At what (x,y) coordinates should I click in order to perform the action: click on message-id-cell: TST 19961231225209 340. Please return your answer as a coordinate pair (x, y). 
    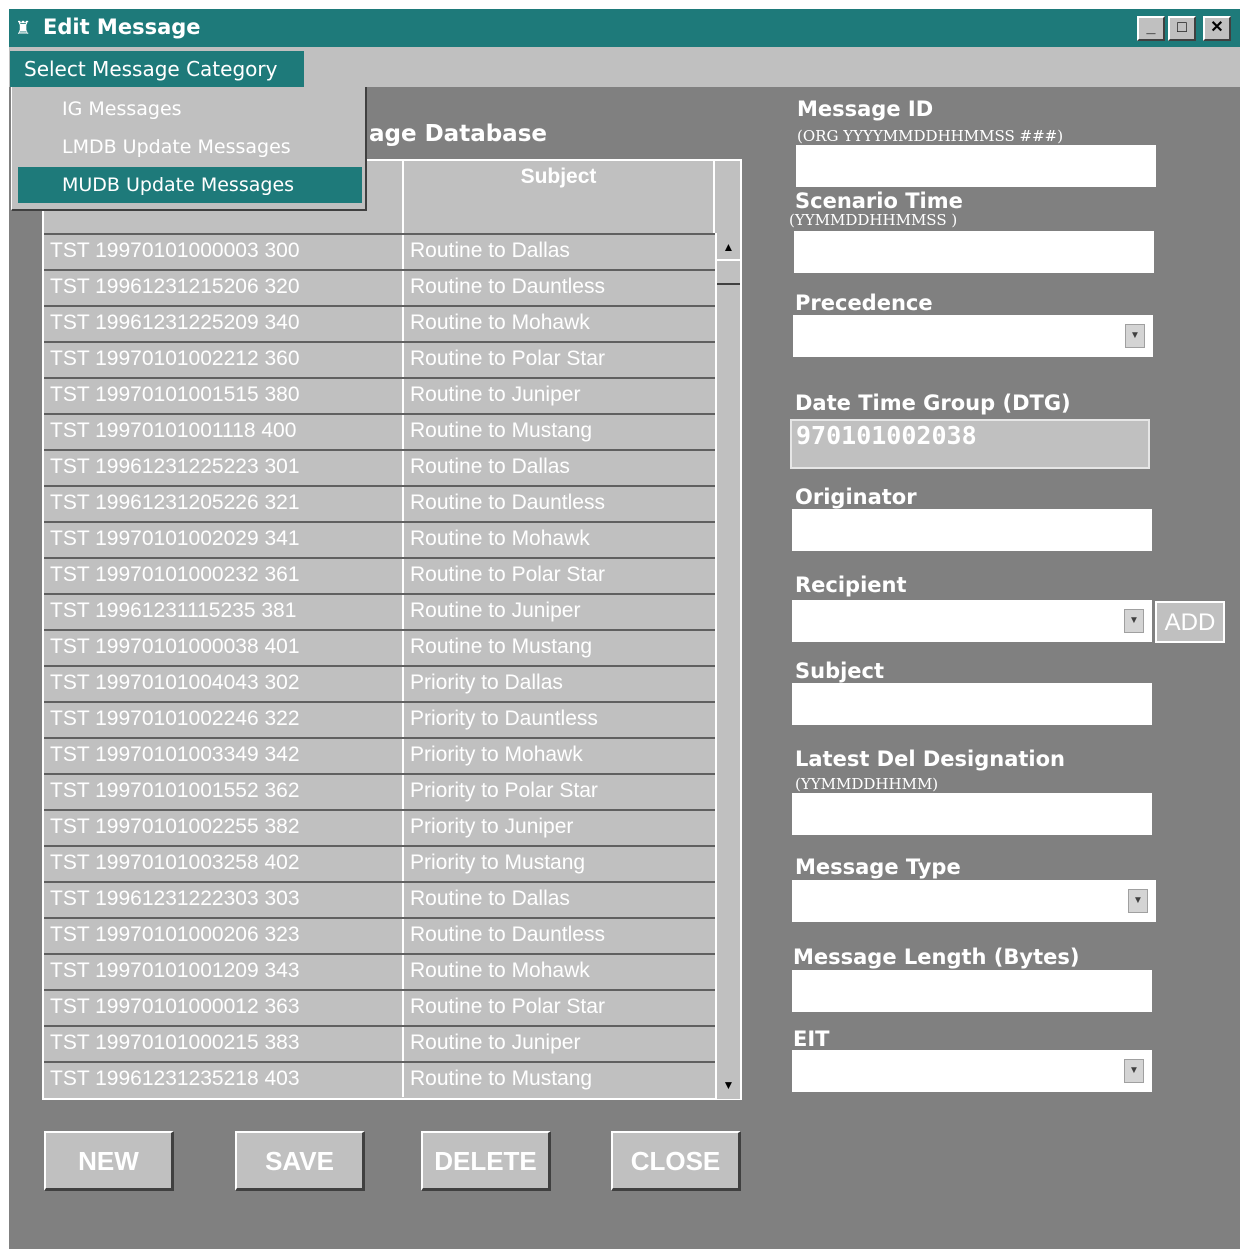
    Looking at the image, I should click on (224, 324).